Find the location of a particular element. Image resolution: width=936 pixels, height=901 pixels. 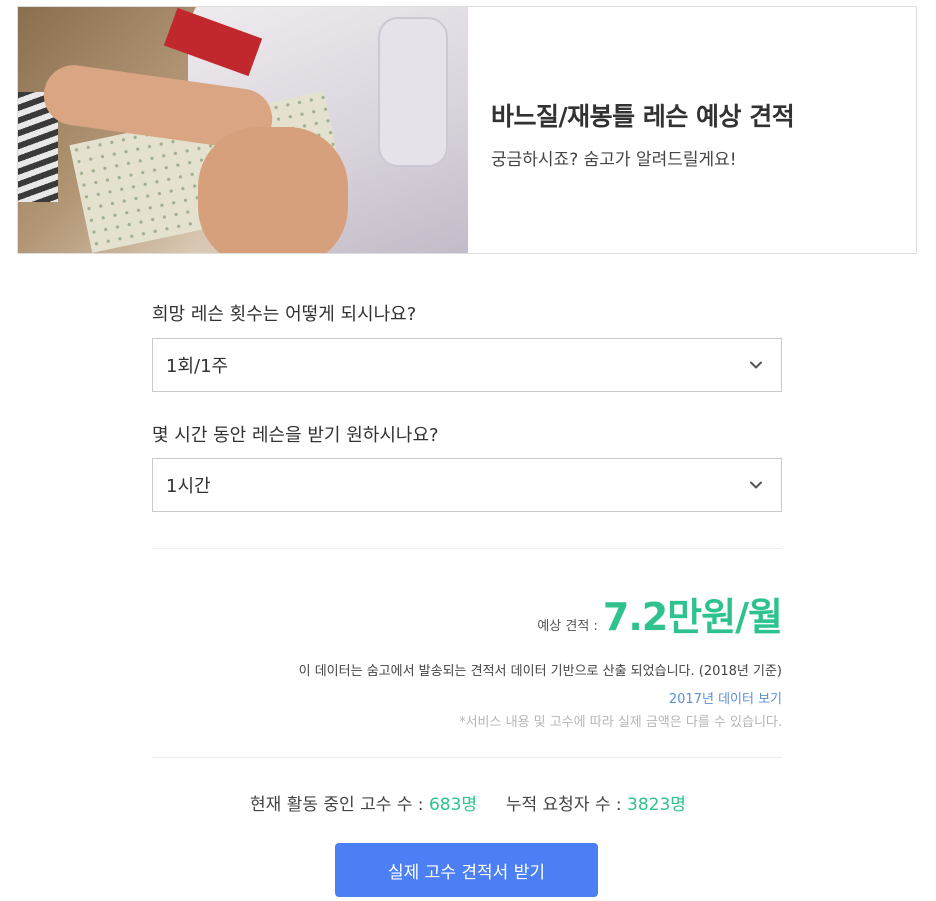

stats-row: 현재 활동 중인 고수 수 : 683명 누적 요청자 수 : 3823명 is located at coordinates (468, 802).